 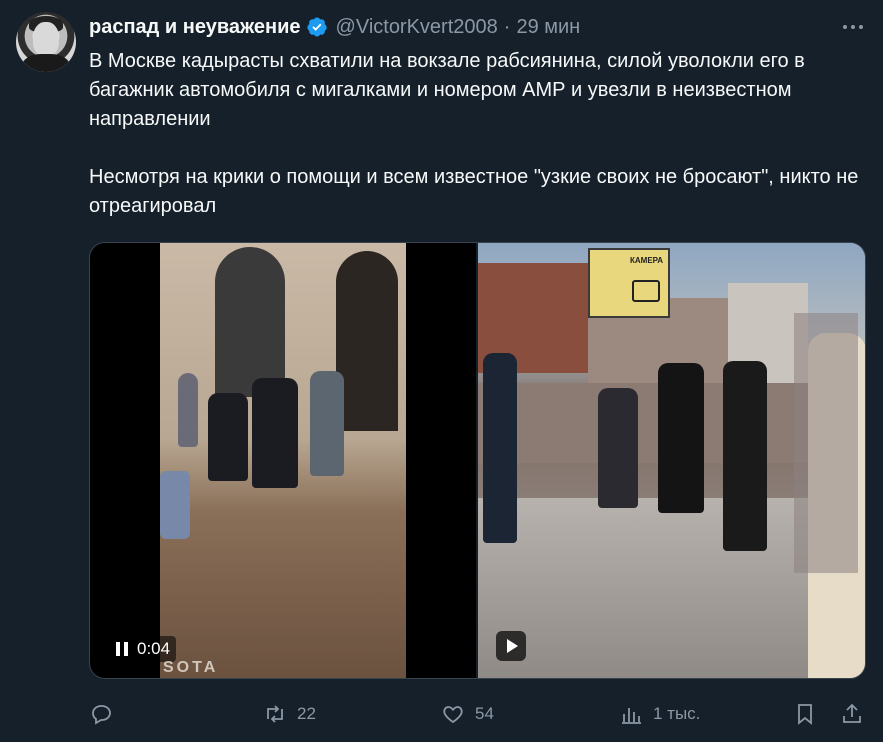 What do you see at coordinates (101, 715) in the screenshot?
I see `reply-icon` at bounding box center [101, 715].